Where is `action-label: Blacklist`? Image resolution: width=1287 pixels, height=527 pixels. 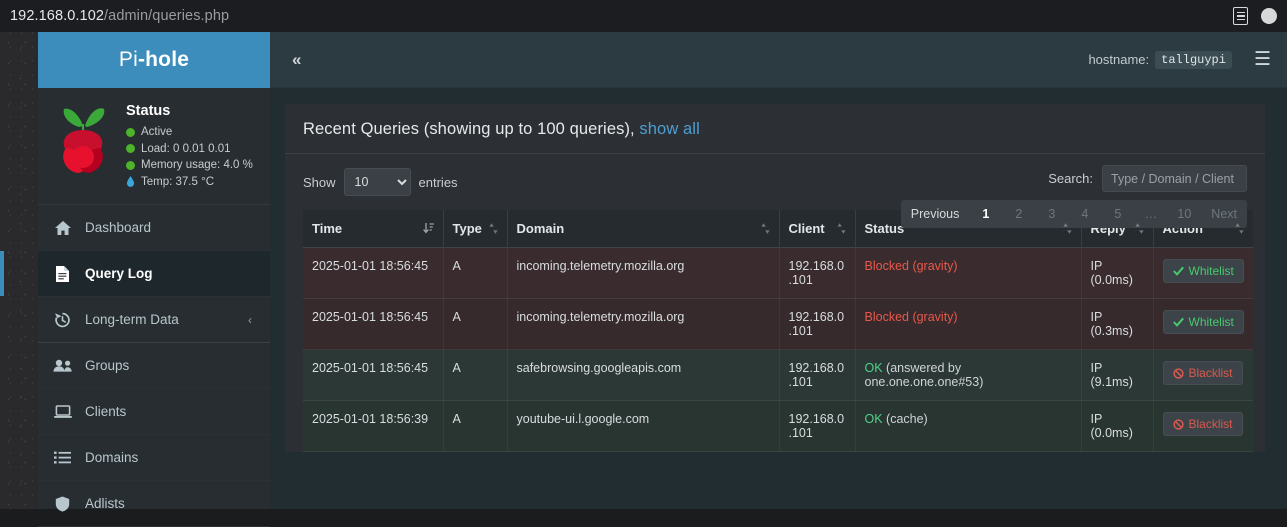
action-label: Blacklist is located at coordinates (1210, 424).